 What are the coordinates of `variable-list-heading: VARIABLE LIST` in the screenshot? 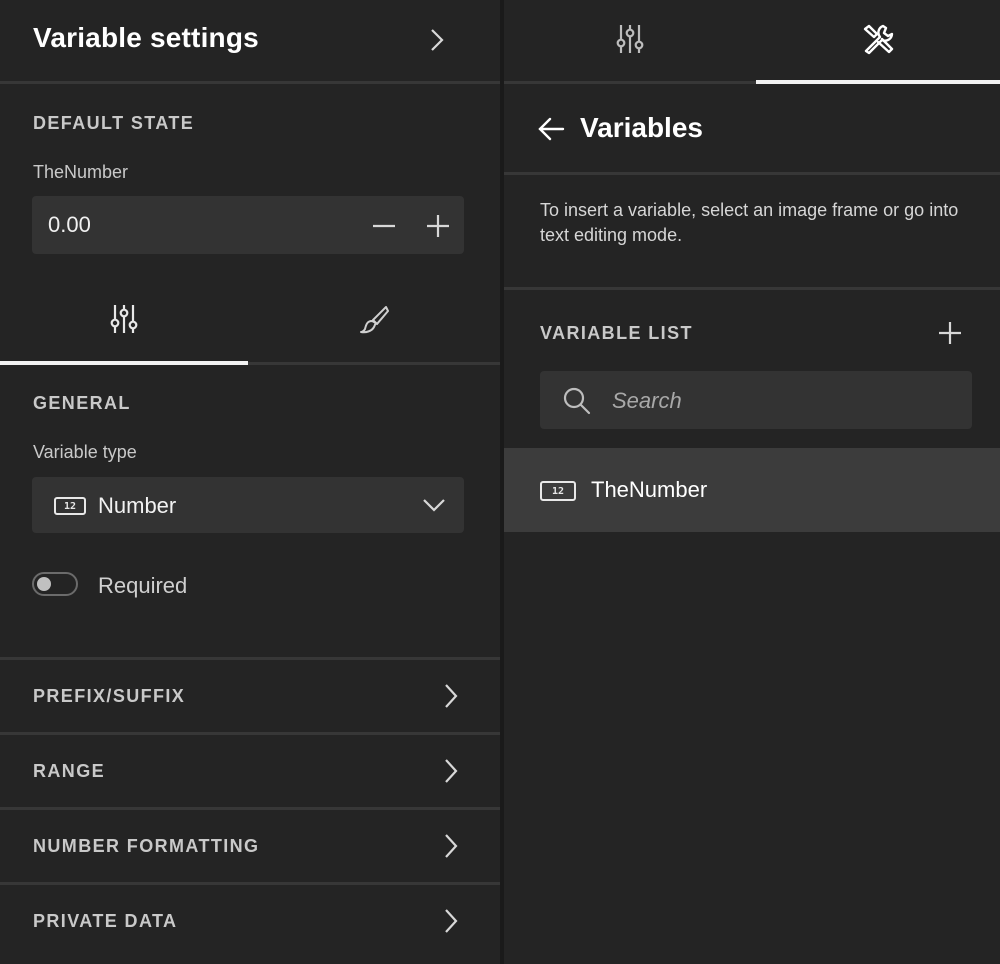 It's located at (616, 333).